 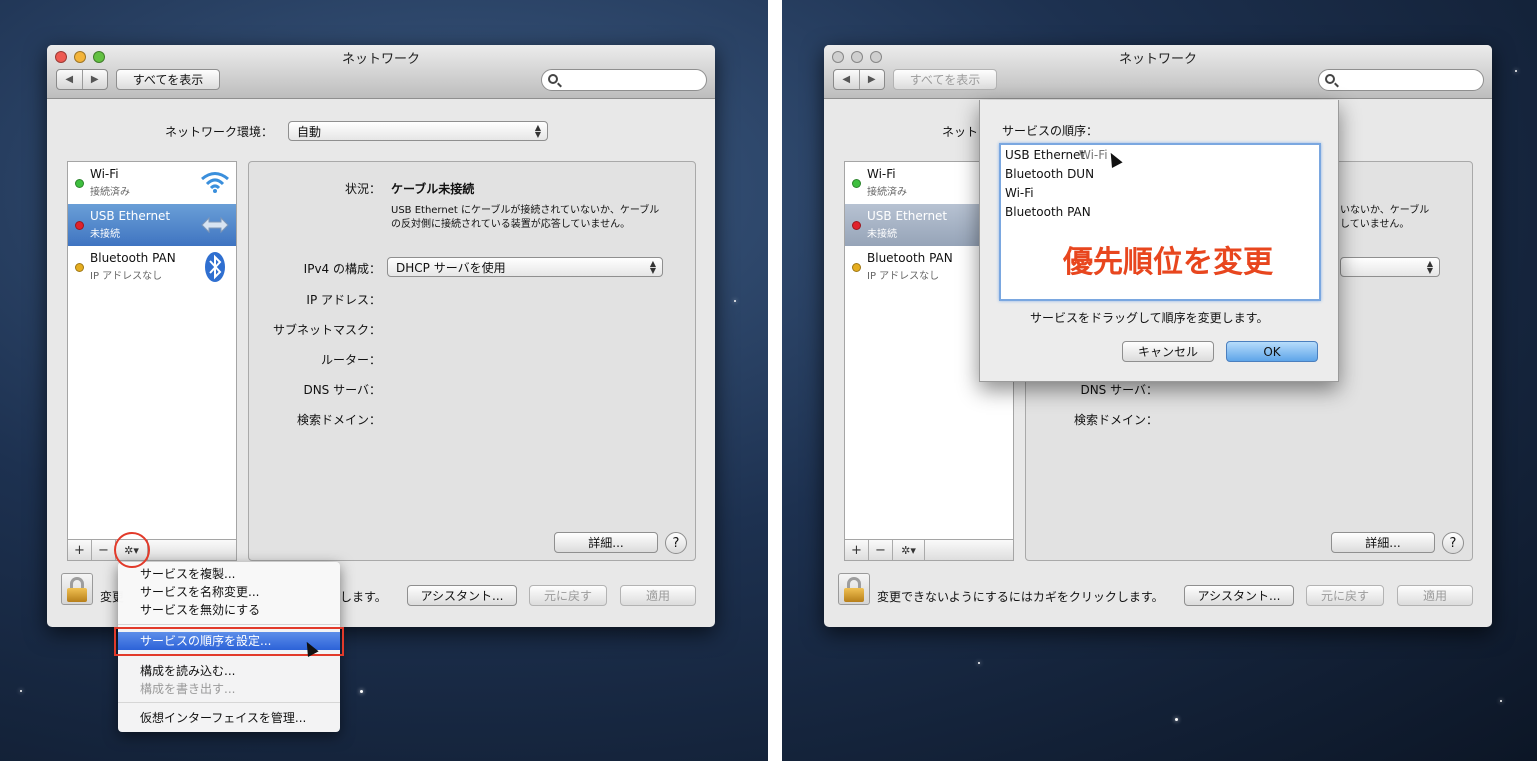 I want to click on gear-menu-button: ✲▾, so click(x=909, y=550).